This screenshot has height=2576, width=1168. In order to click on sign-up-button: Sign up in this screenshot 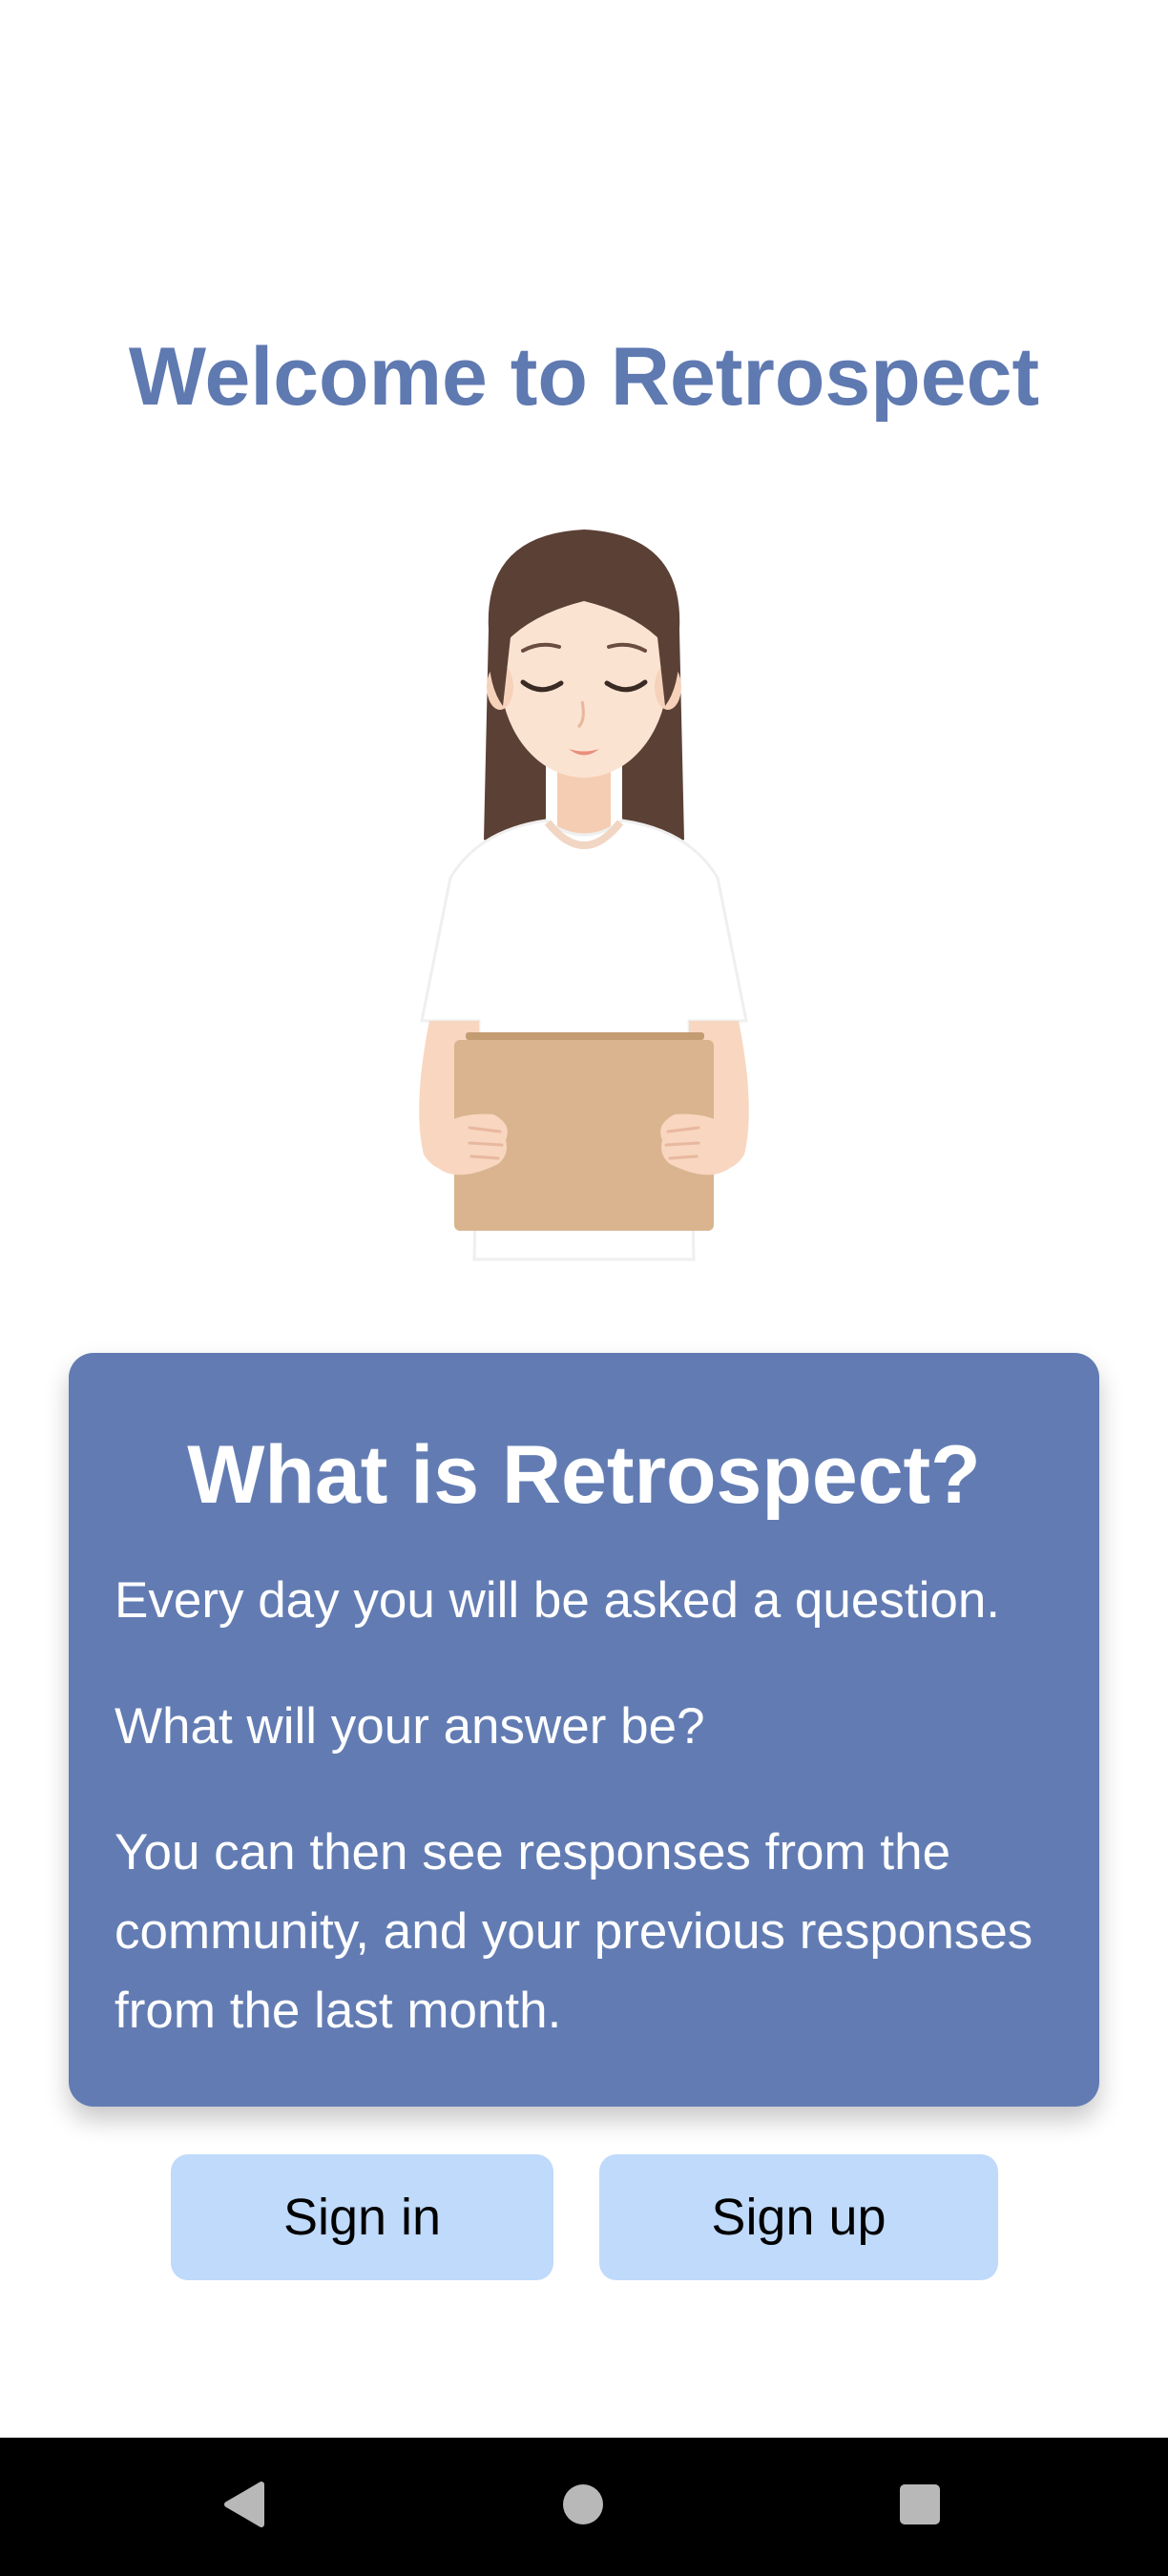, I will do `click(798, 2217)`.